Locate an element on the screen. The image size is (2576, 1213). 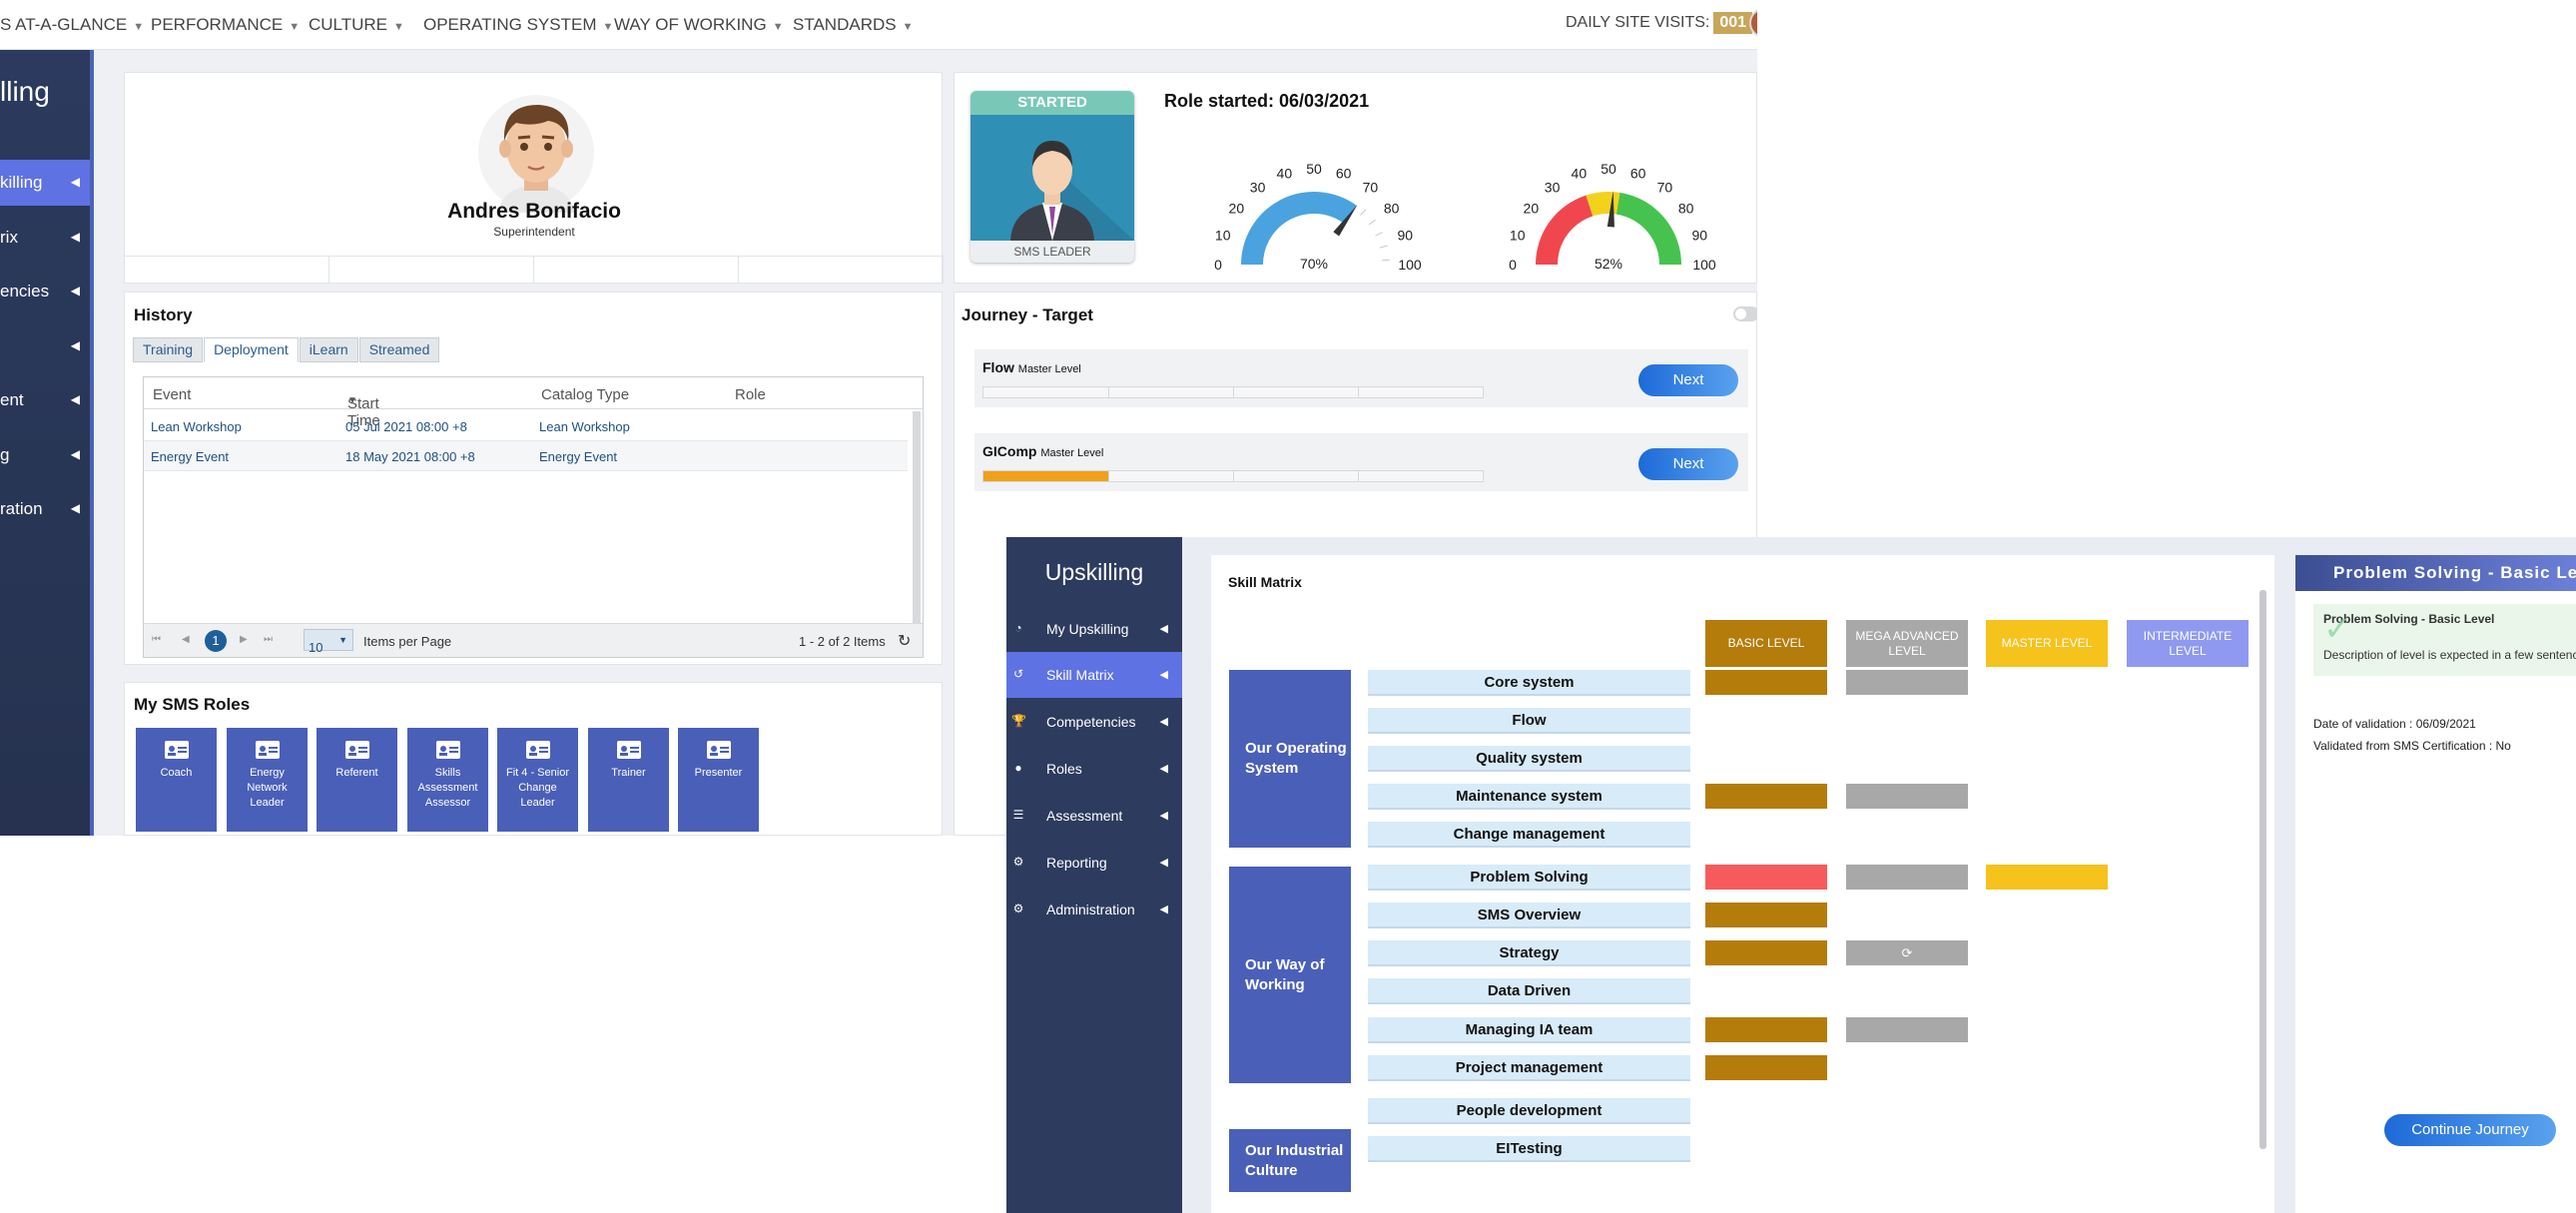
tab-streamed: Streamed is located at coordinates (399, 349).